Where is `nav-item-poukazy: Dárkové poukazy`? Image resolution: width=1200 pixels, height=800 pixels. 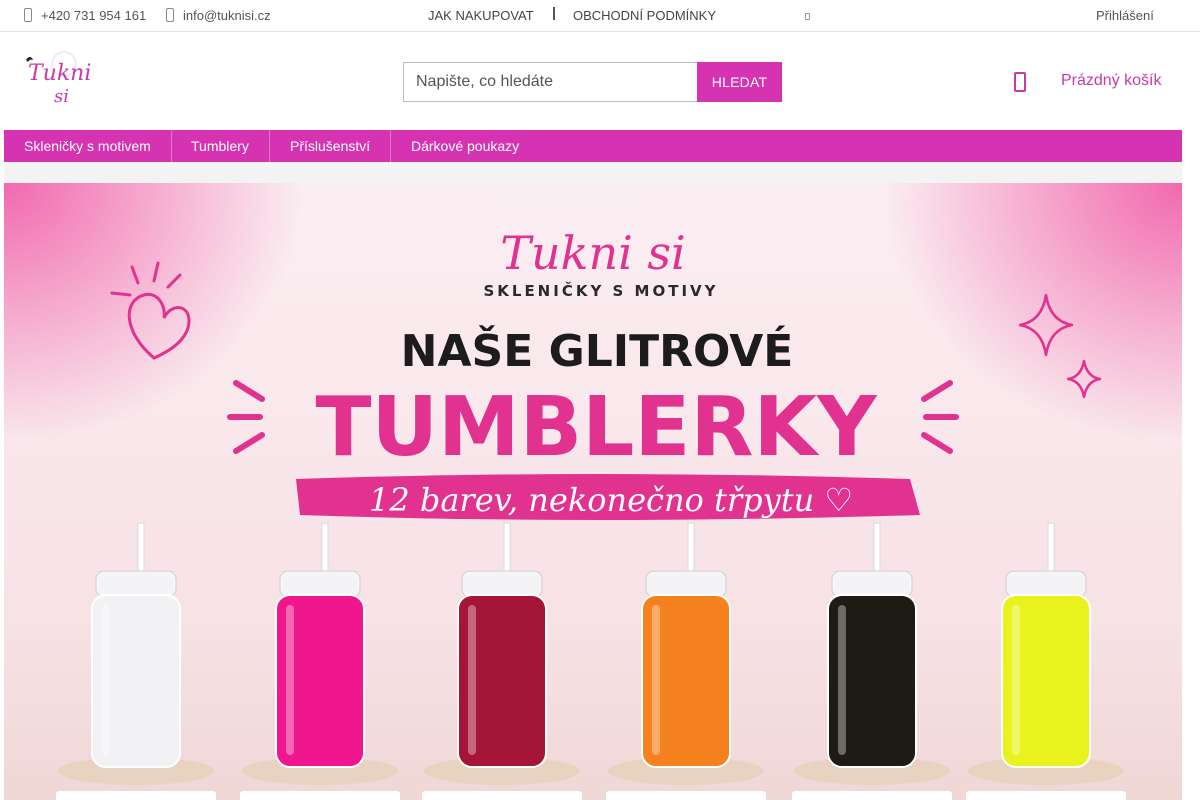 nav-item-poukazy: Dárkové poukazy is located at coordinates (465, 146).